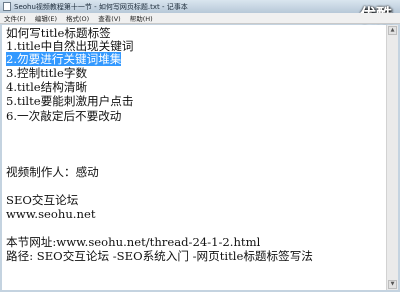 Image resolution: width=400 pixels, height=292 pixels. What do you see at coordinates (77, 18) in the screenshot?
I see `menu-format: 格式(O)` at bounding box center [77, 18].